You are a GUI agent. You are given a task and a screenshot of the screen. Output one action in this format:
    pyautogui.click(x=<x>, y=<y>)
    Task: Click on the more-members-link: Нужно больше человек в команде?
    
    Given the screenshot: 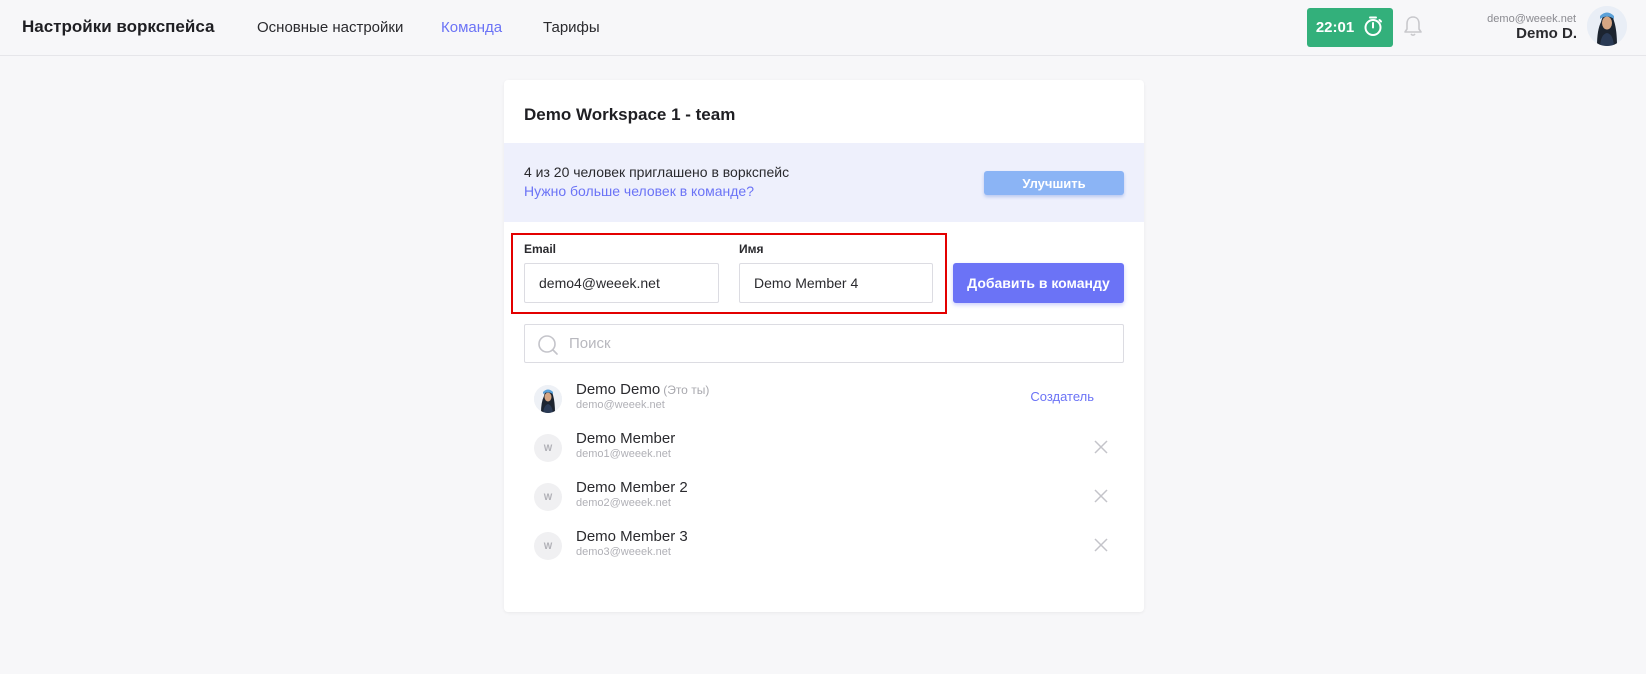 What is the action you would take?
    pyautogui.click(x=639, y=191)
    